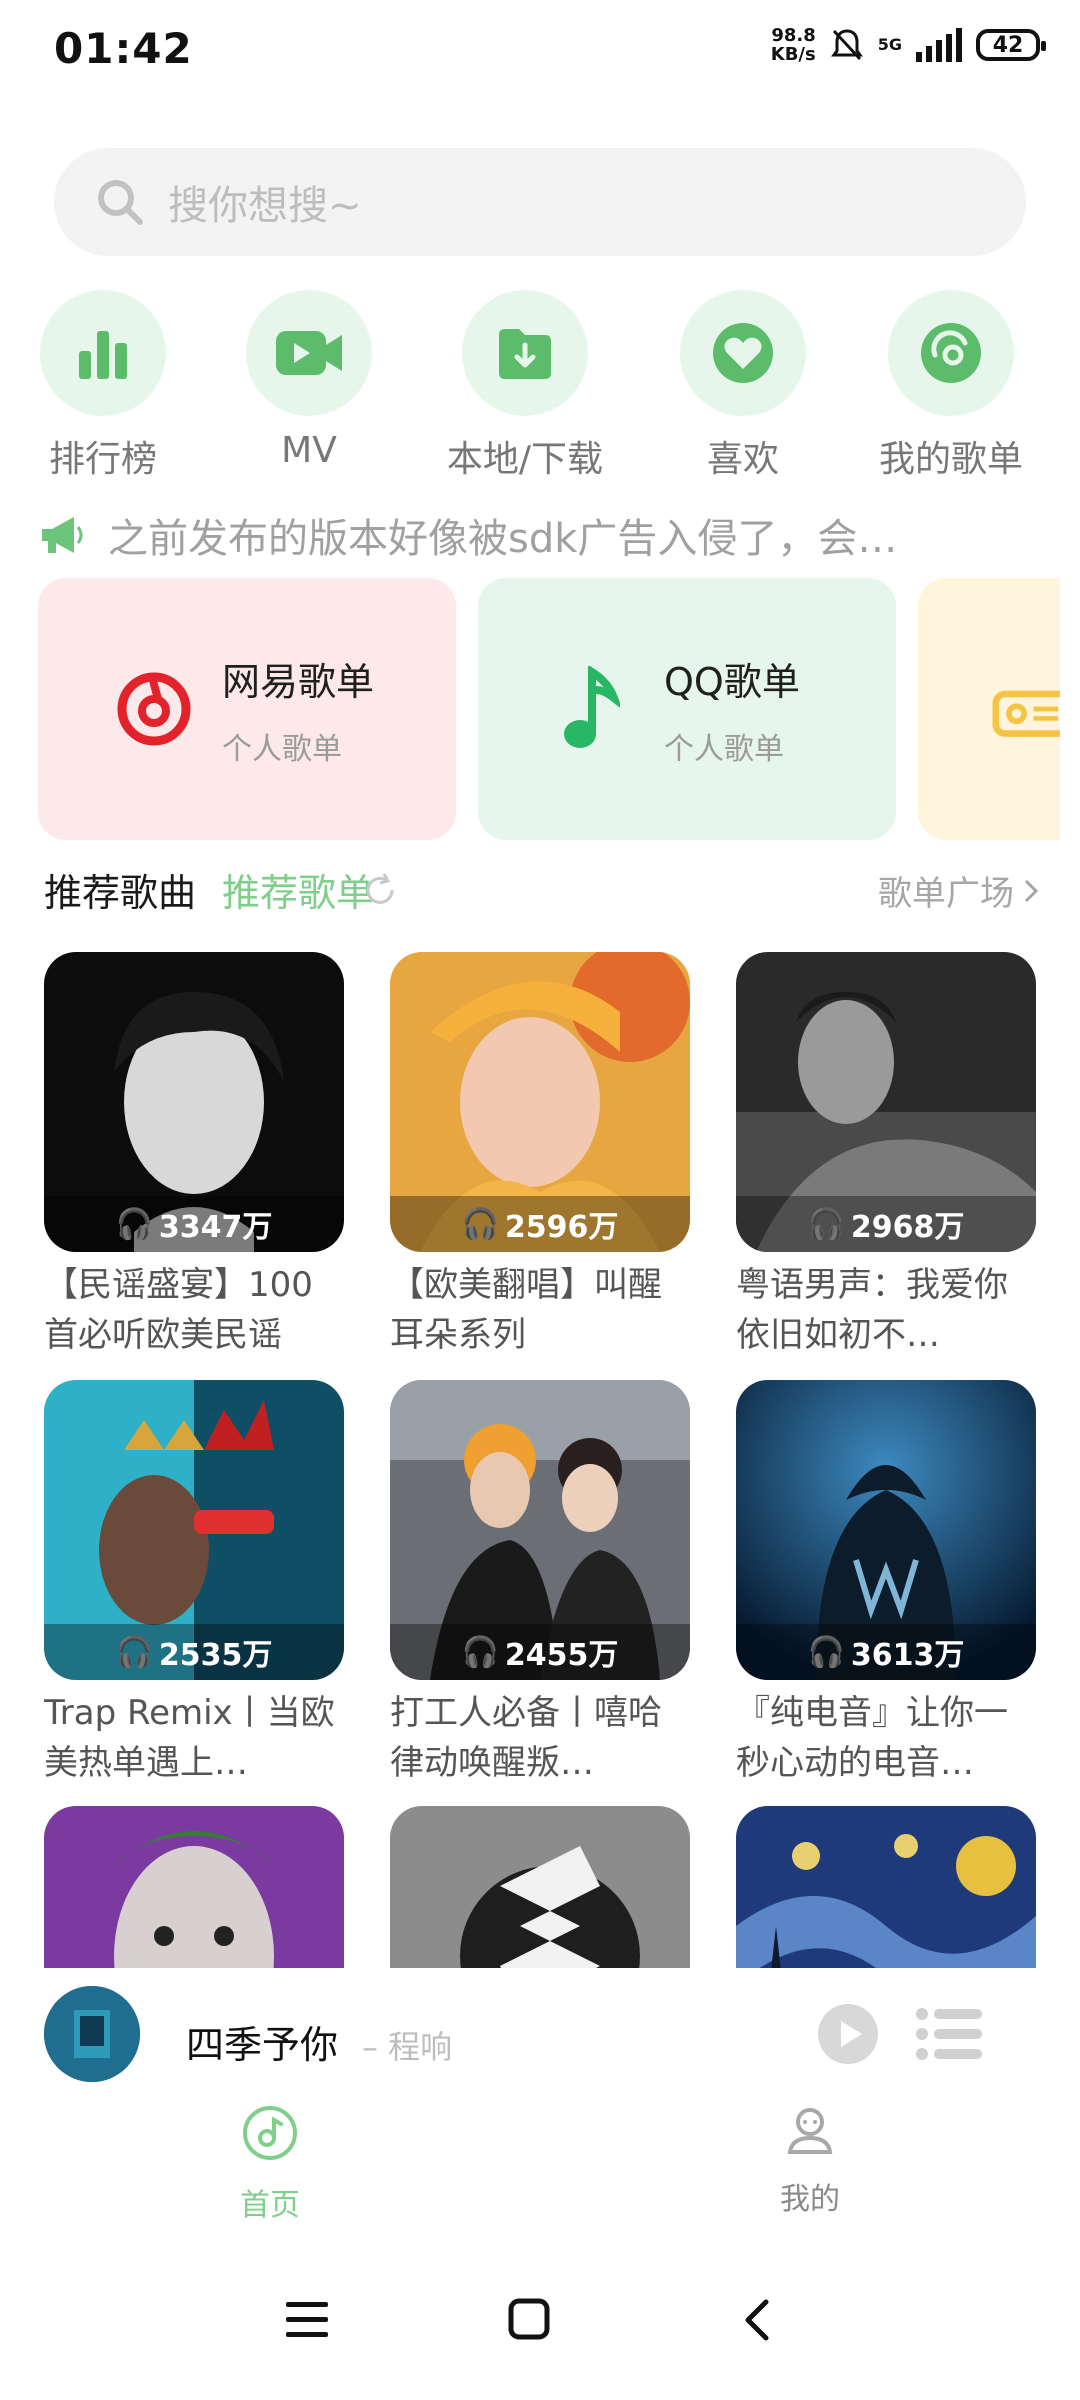  What do you see at coordinates (810, 2169) in the screenshot?
I see `nav-mine: 我的` at bounding box center [810, 2169].